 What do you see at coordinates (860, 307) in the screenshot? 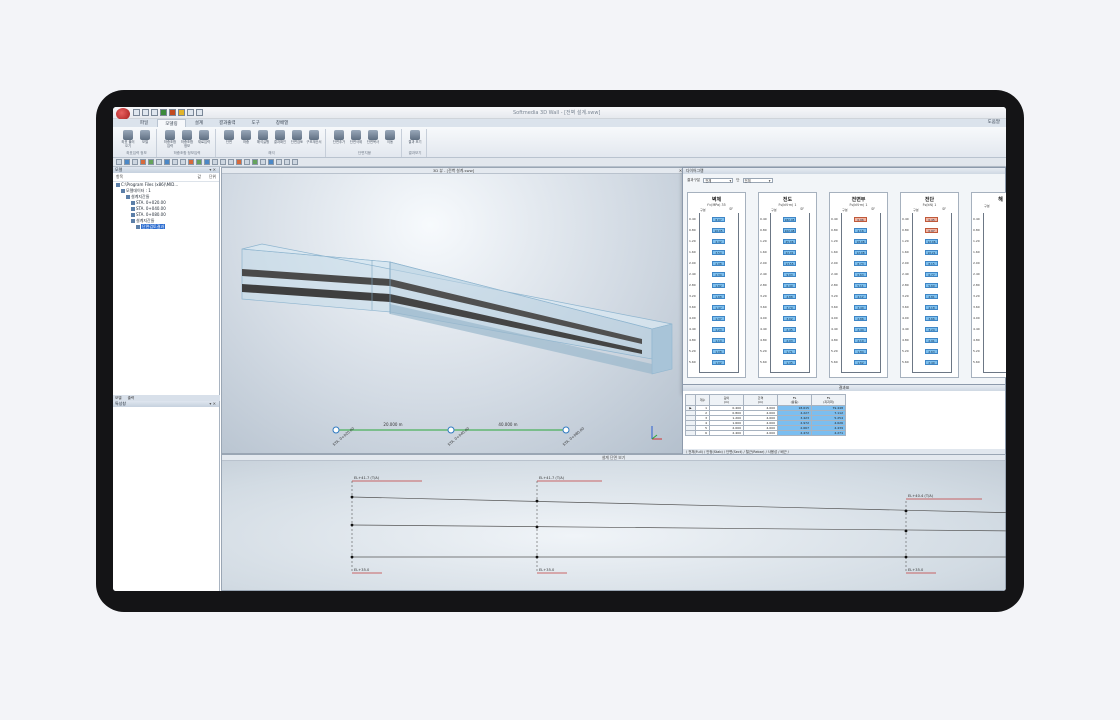
I see `diagram-value-bar: 3.40` at bounding box center [860, 307].